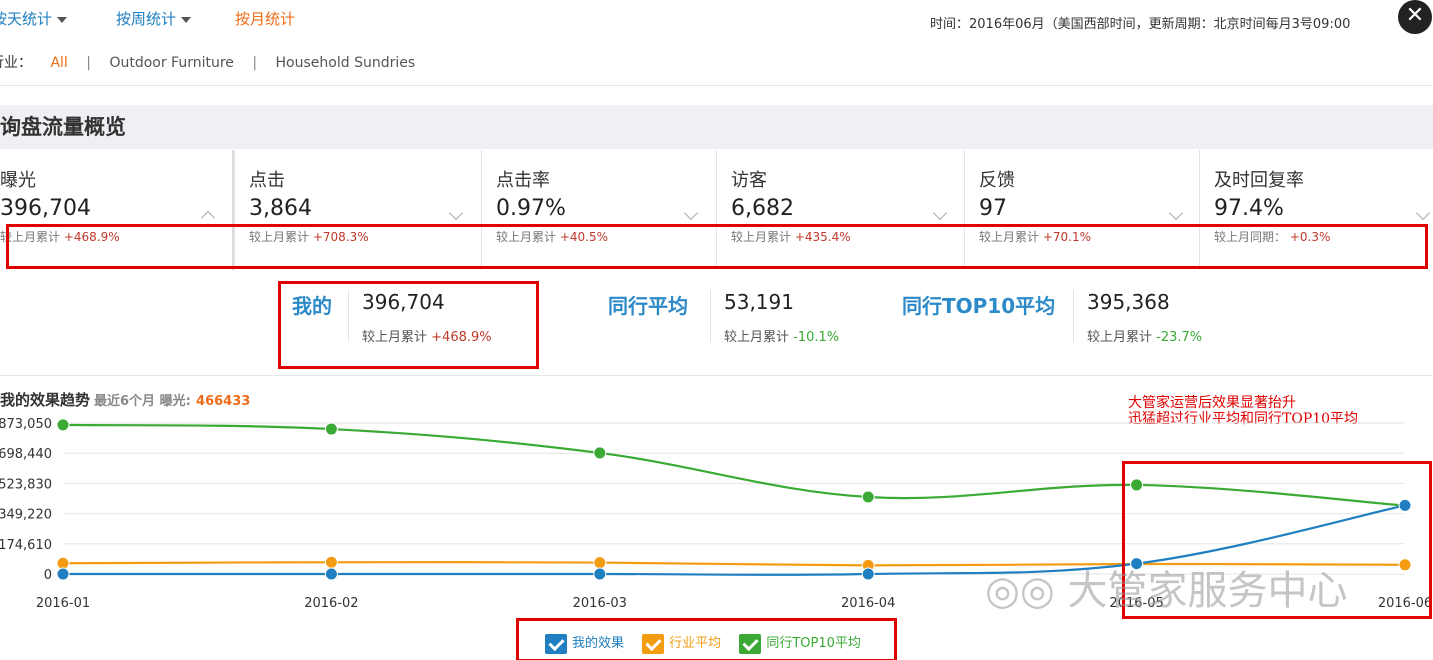 Image resolution: width=1433 pixels, height=660 pixels. What do you see at coordinates (357, 210) in the screenshot?
I see `metric-card-clicks: 点击 3,864 较上月累计 +708.3%` at bounding box center [357, 210].